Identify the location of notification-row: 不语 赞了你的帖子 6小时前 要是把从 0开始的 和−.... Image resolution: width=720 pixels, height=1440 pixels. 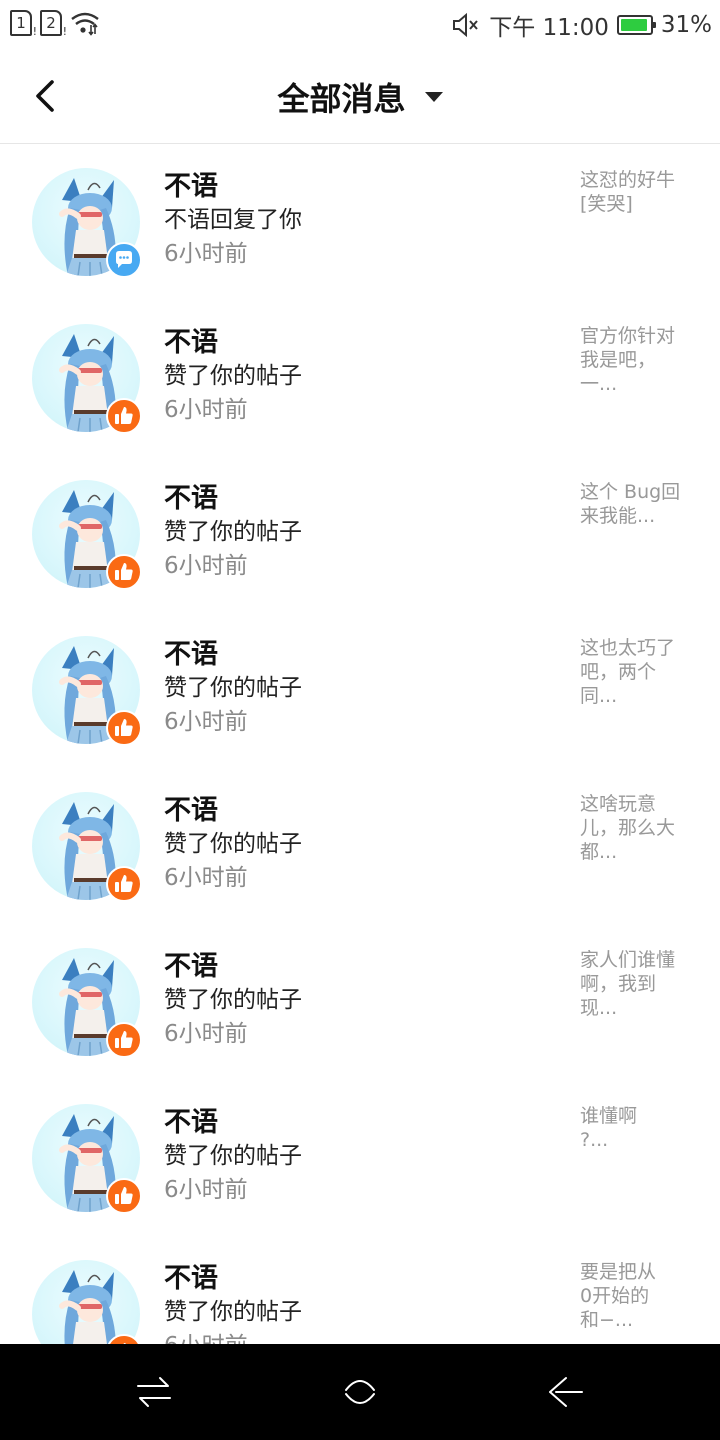
(360, 1290).